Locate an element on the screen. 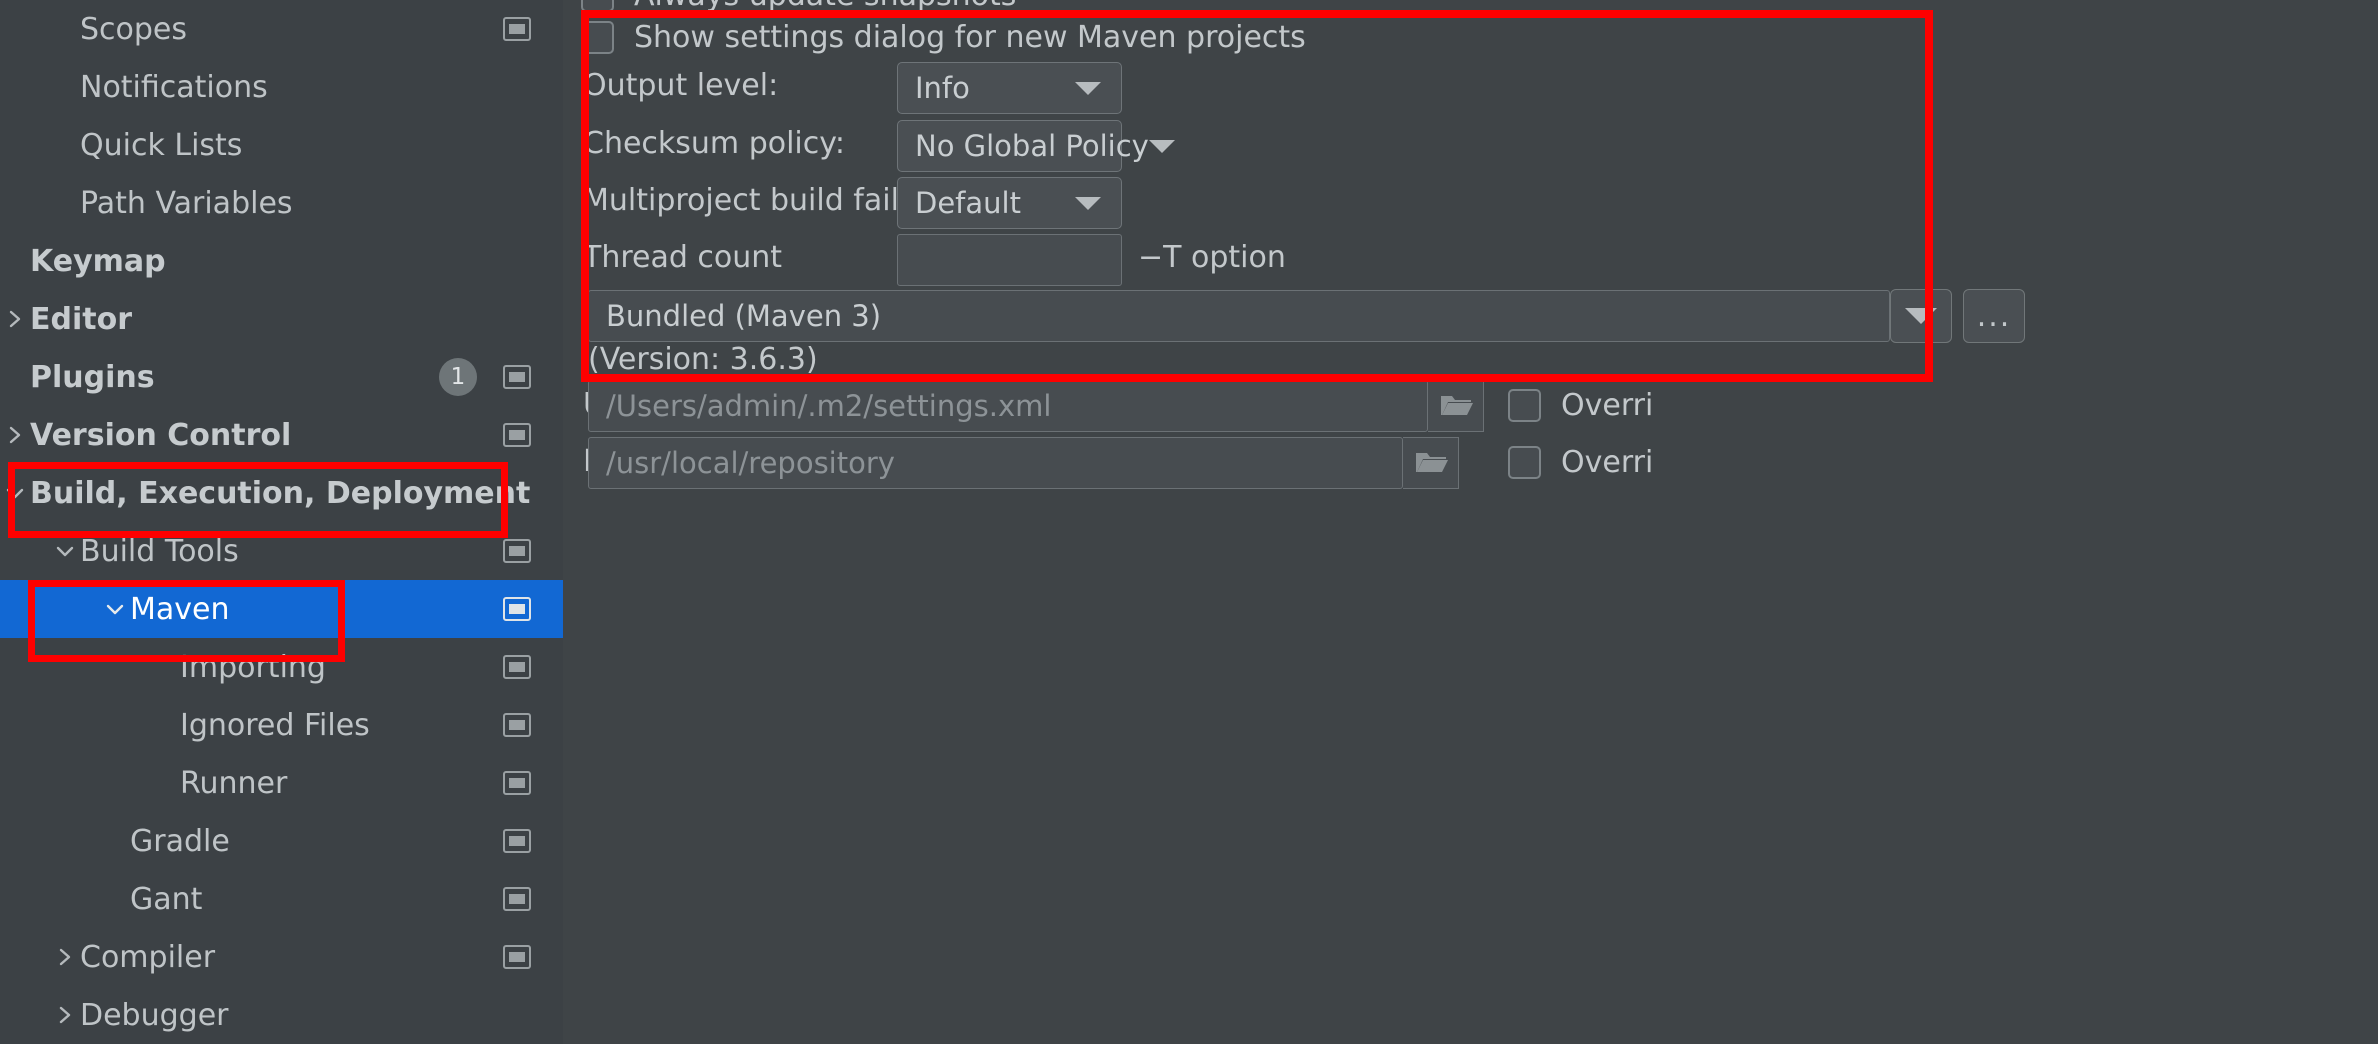 The image size is (2378, 1044). user-settings-file-value: /Users/admin/.m2/settings.xml is located at coordinates (829, 406).